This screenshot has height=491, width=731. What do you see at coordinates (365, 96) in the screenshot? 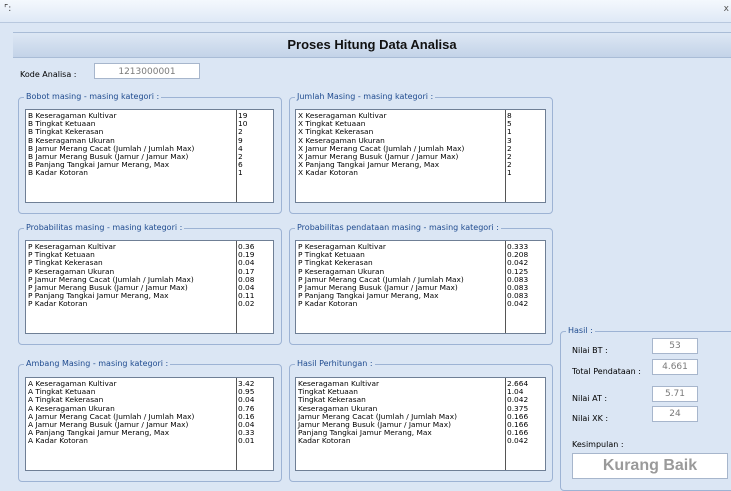
I see `jumlah-legend: Jumlah Masing - masing kategori :` at bounding box center [365, 96].